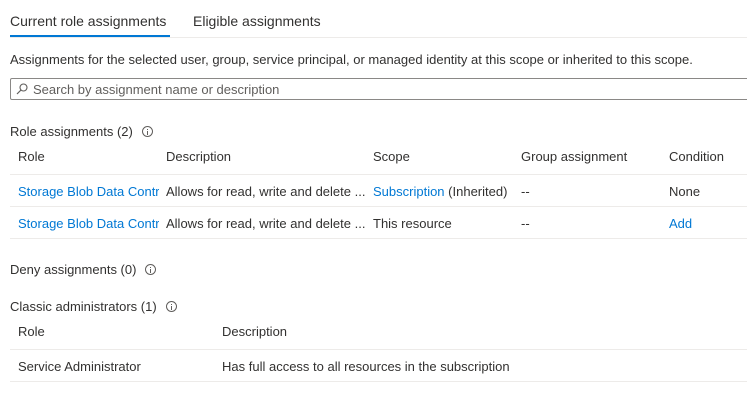  What do you see at coordinates (391, 156) in the screenshot?
I see `column-header-scope: Scope` at bounding box center [391, 156].